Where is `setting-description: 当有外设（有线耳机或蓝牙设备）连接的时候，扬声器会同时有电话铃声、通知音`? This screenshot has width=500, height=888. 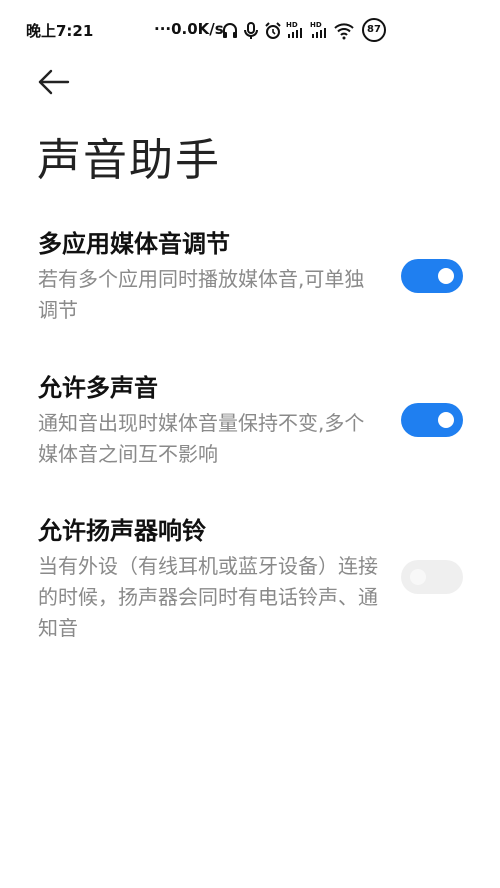 setting-description: 当有外设（有线耳机或蓝牙设备）连接的时候，扬声器会同时有电话铃声、通知音 is located at coordinates (208, 597).